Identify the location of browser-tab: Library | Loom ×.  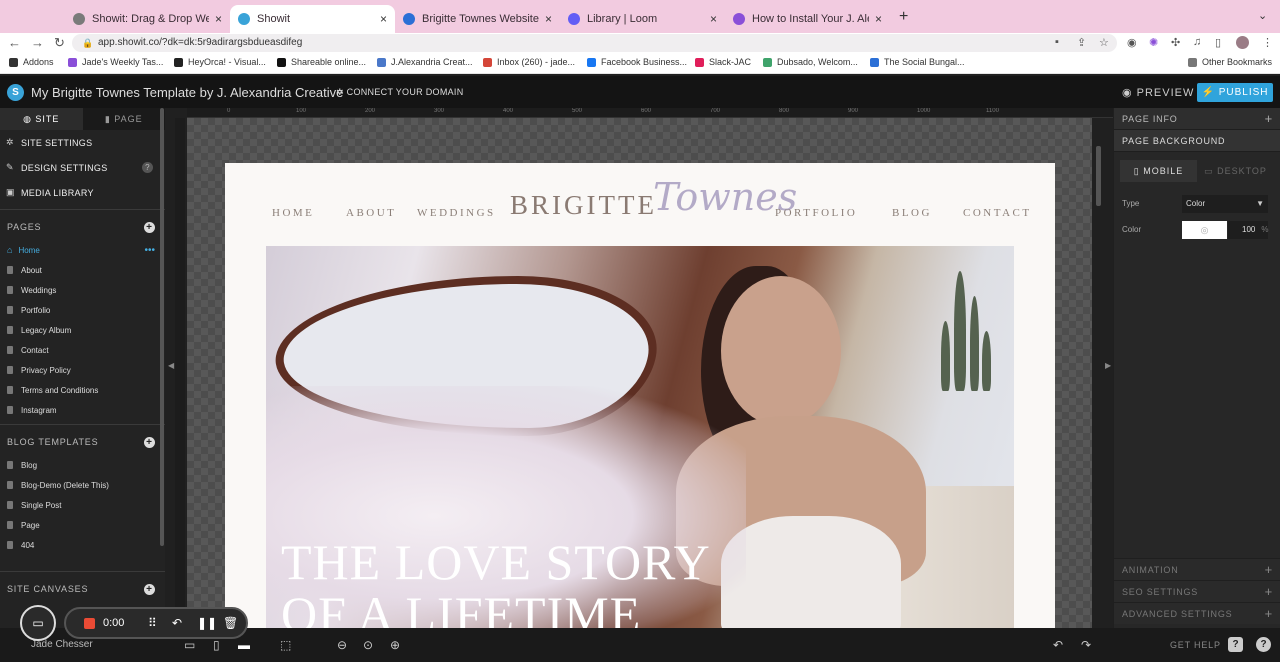
(642, 19).